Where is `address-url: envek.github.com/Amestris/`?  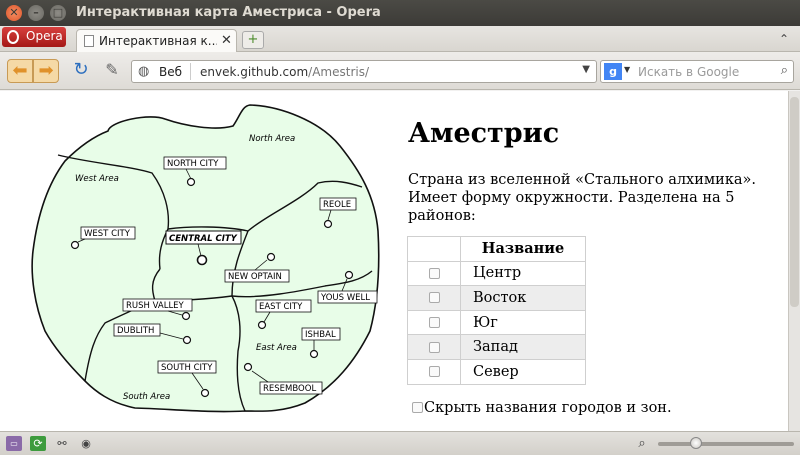
address-url: envek.github.com/Amestris/ is located at coordinates (284, 72).